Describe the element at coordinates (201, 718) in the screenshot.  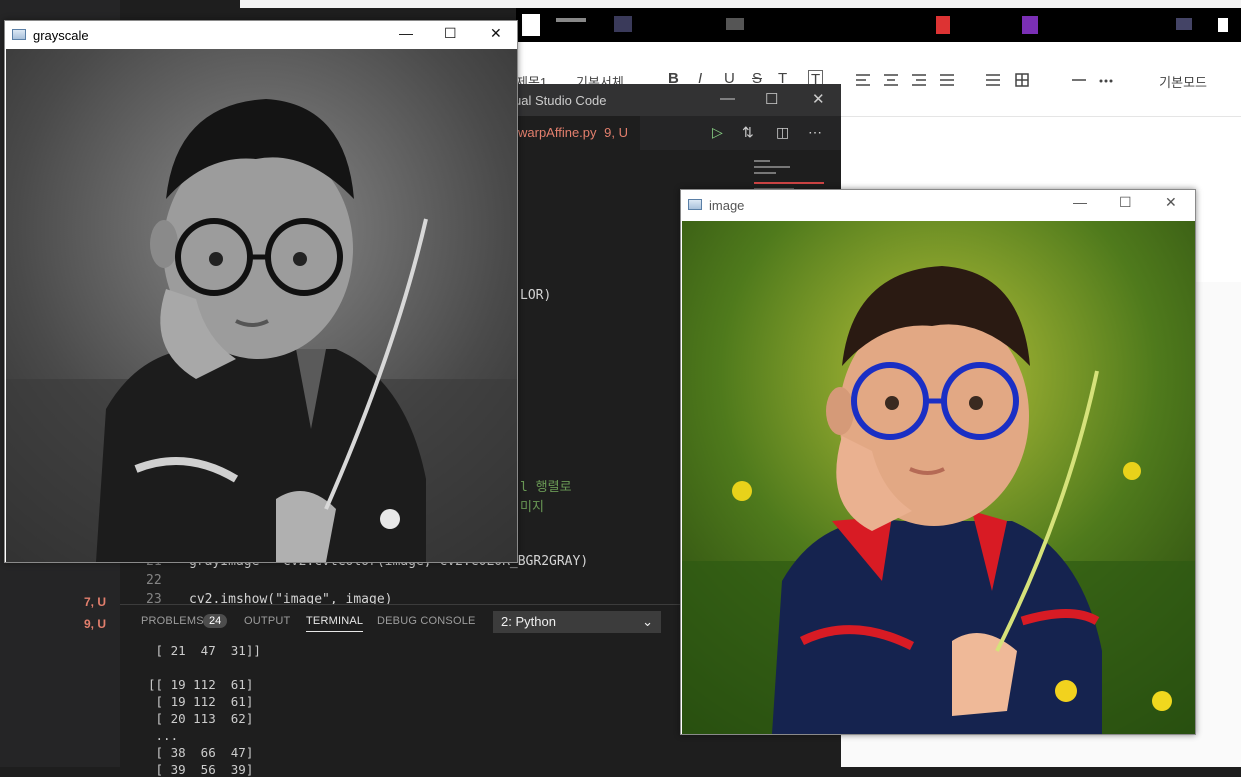
I see `terminal-line: [ 20 113 62]` at that location.